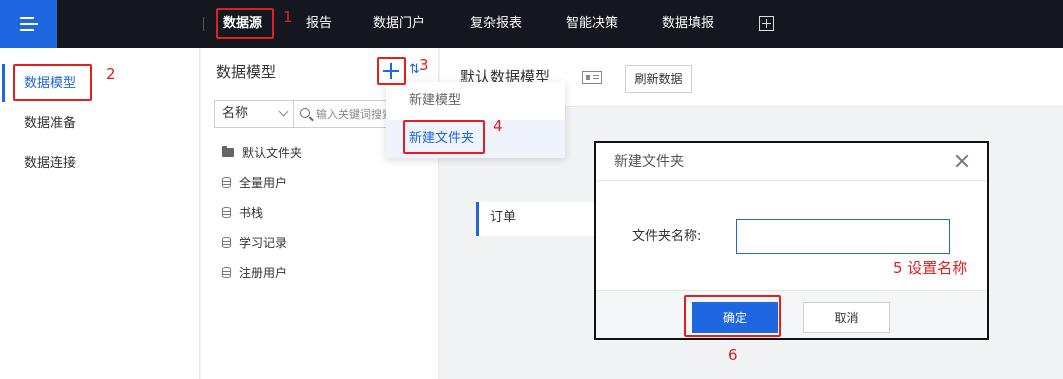  I want to click on dialog-title: 新建文件夹, so click(649, 162).